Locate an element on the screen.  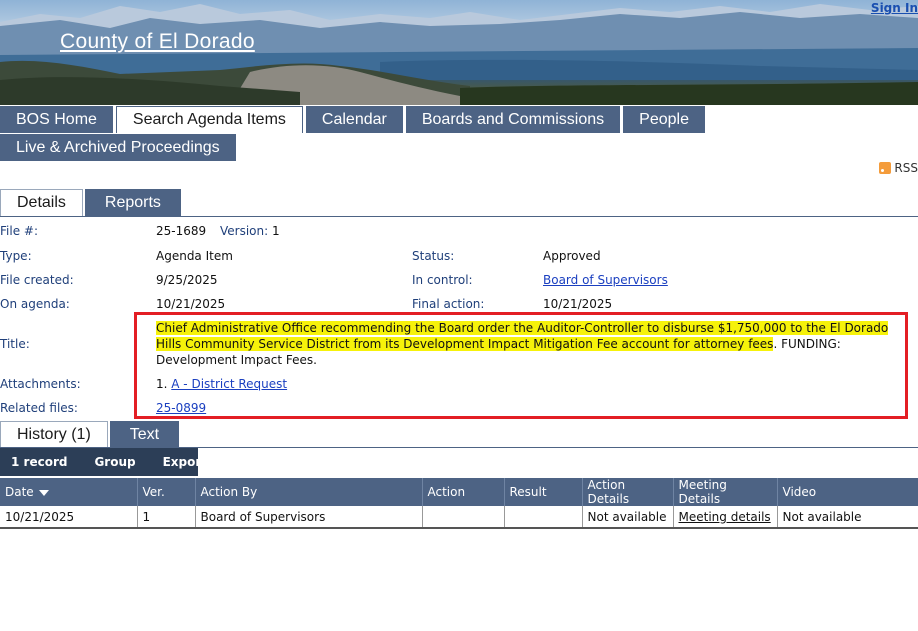
nav-tab-boards-commissions: Boards and Commissions is located at coordinates (513, 119).